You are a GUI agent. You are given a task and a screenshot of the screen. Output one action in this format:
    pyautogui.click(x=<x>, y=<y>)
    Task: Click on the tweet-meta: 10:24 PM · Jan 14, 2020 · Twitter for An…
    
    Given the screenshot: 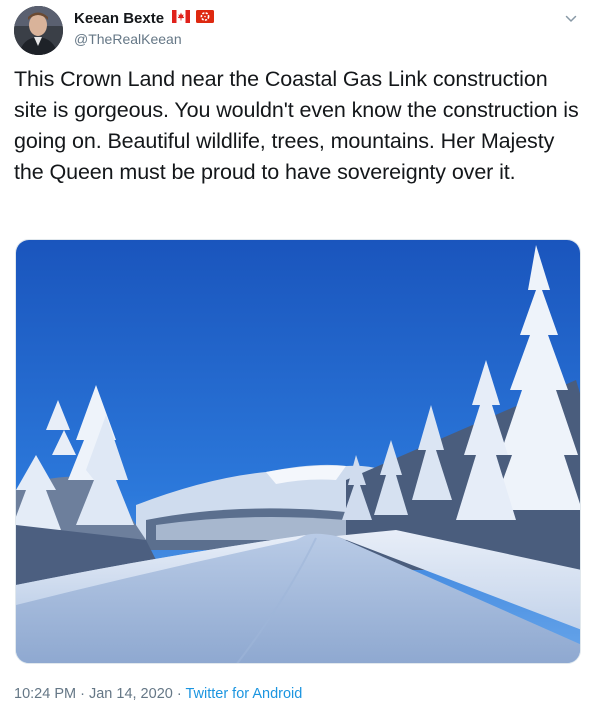 What is the action you would take?
    pyautogui.click(x=158, y=694)
    